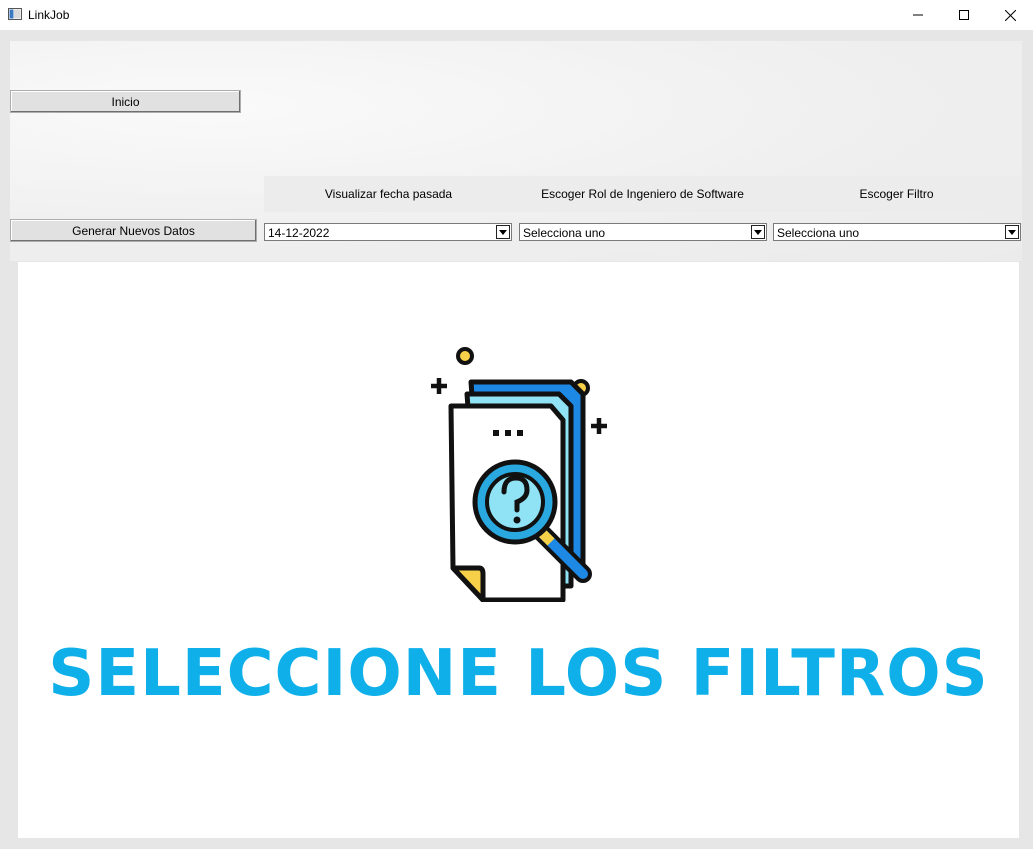 Image resolution: width=1033 pixels, height=849 pixels. I want to click on minimize-icon, so click(918, 15).